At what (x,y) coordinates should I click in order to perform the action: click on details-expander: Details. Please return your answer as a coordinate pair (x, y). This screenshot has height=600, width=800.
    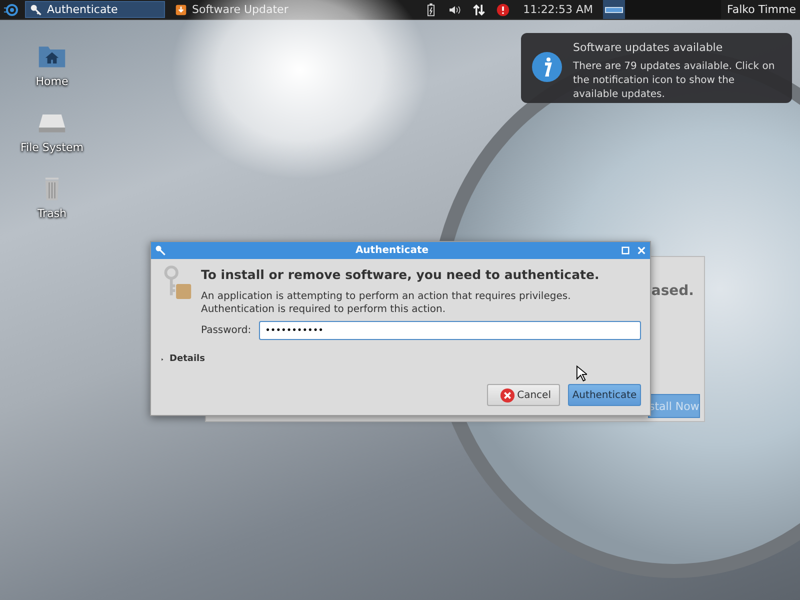
    Looking at the image, I should click on (183, 359).